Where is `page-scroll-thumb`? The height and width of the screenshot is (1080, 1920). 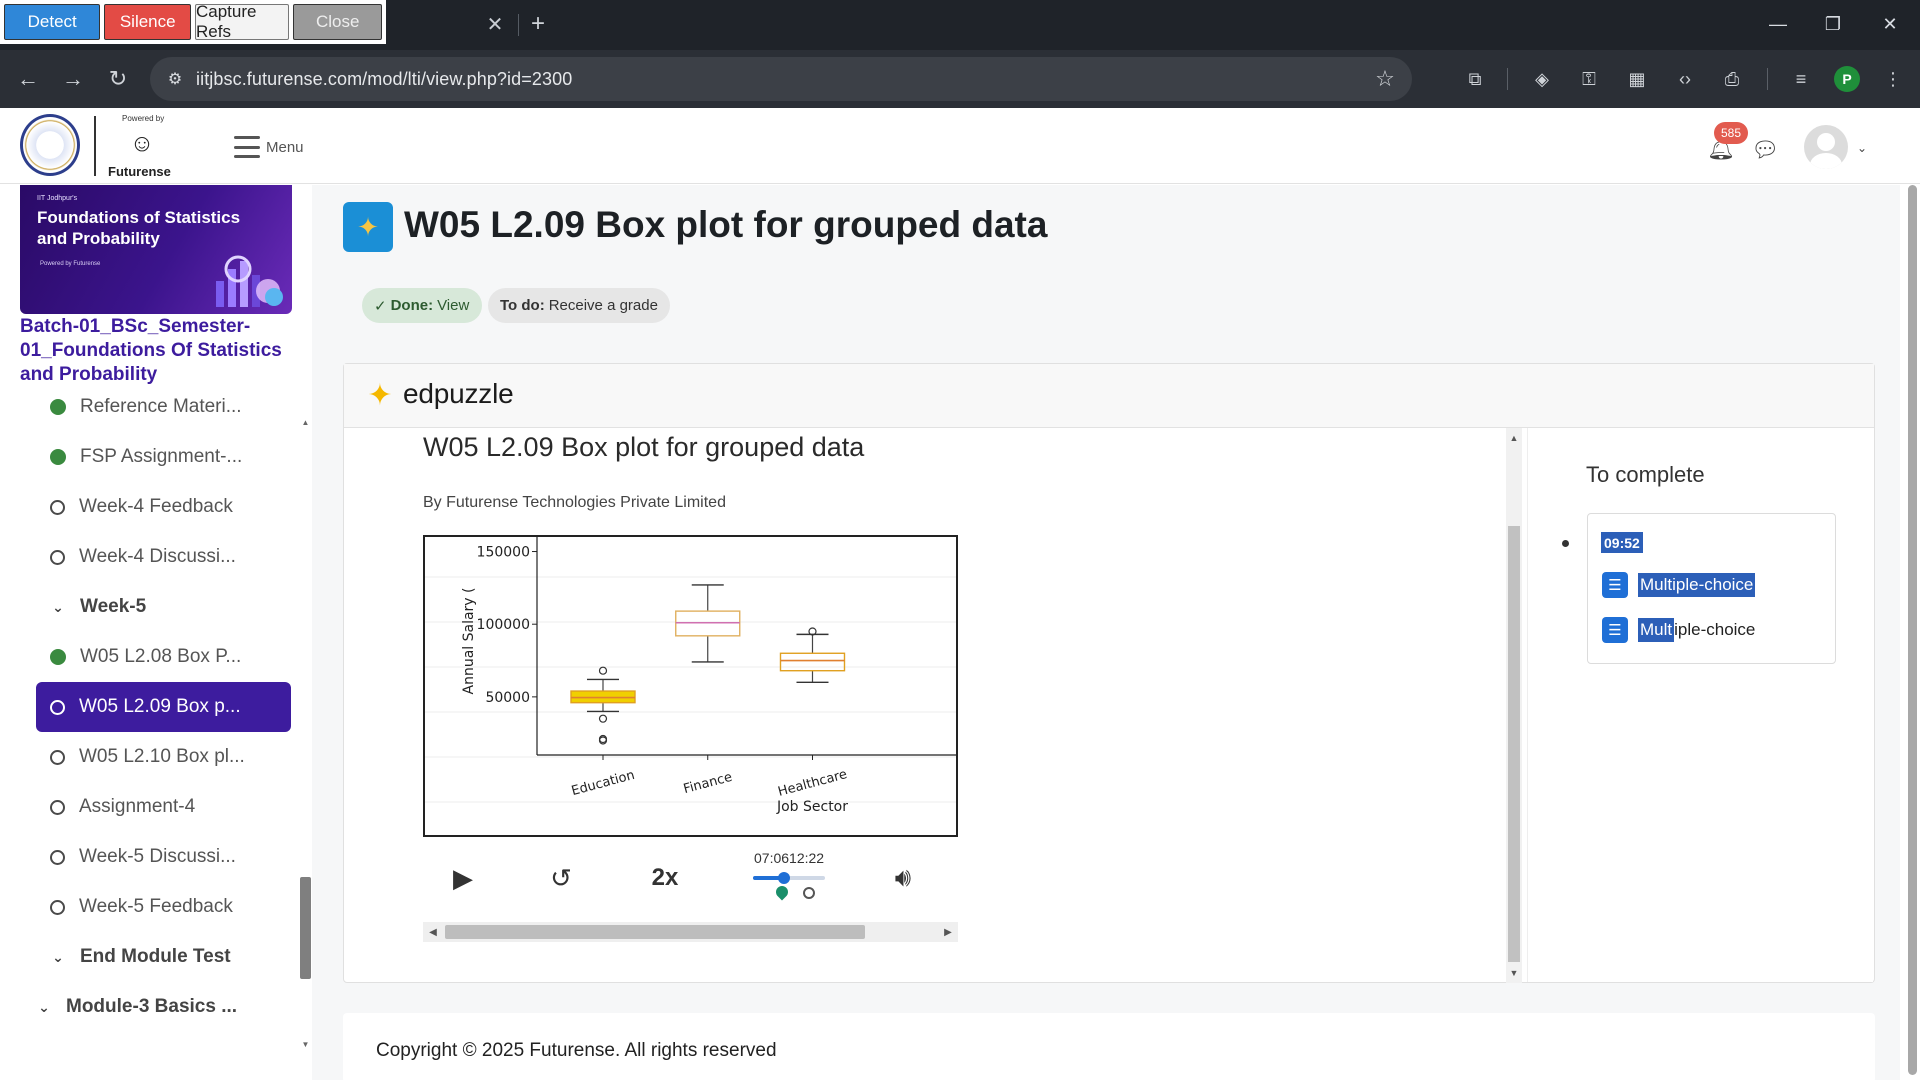 page-scroll-thumb is located at coordinates (1912, 630).